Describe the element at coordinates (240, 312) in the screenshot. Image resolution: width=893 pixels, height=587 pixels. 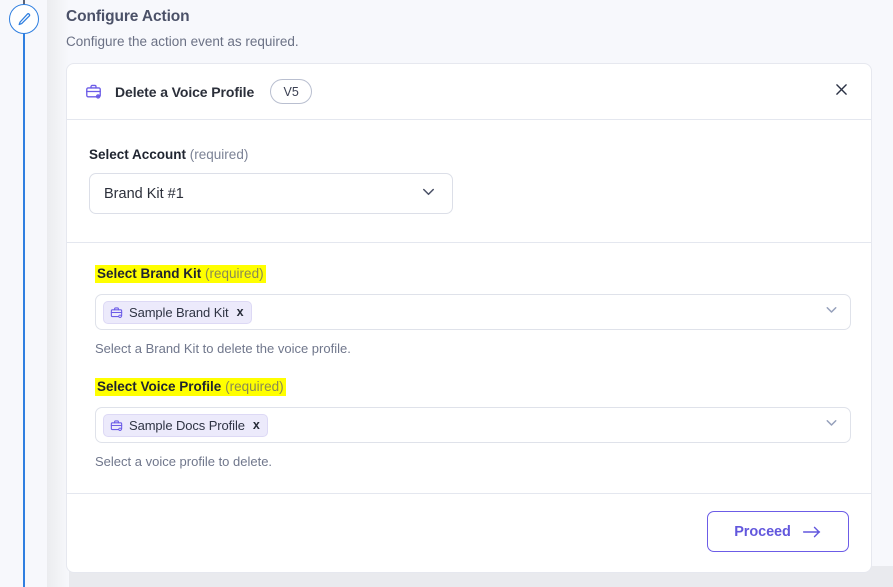
I see `brand-kit-chip-remove-icon: x` at that location.